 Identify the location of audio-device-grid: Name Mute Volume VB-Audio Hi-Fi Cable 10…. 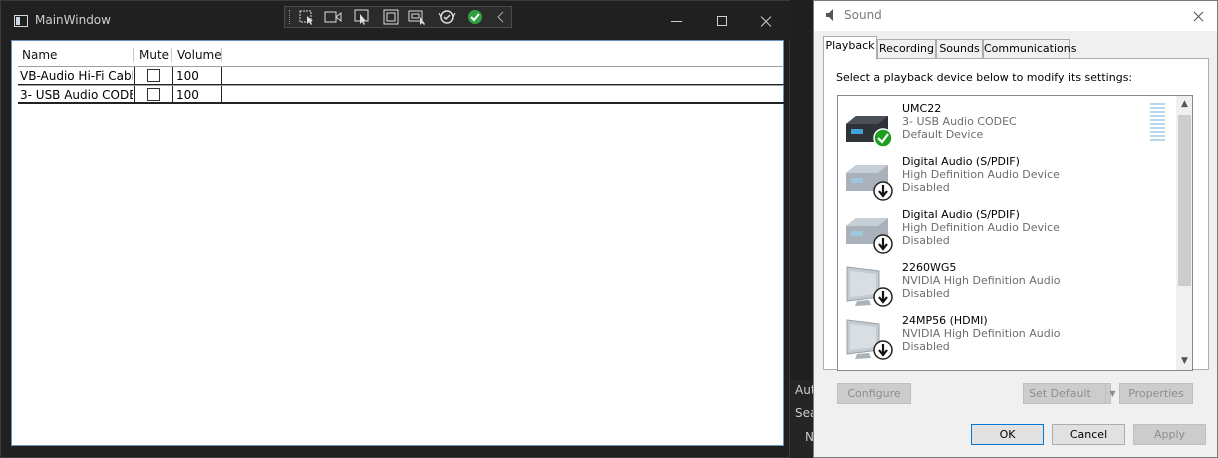
(401, 74).